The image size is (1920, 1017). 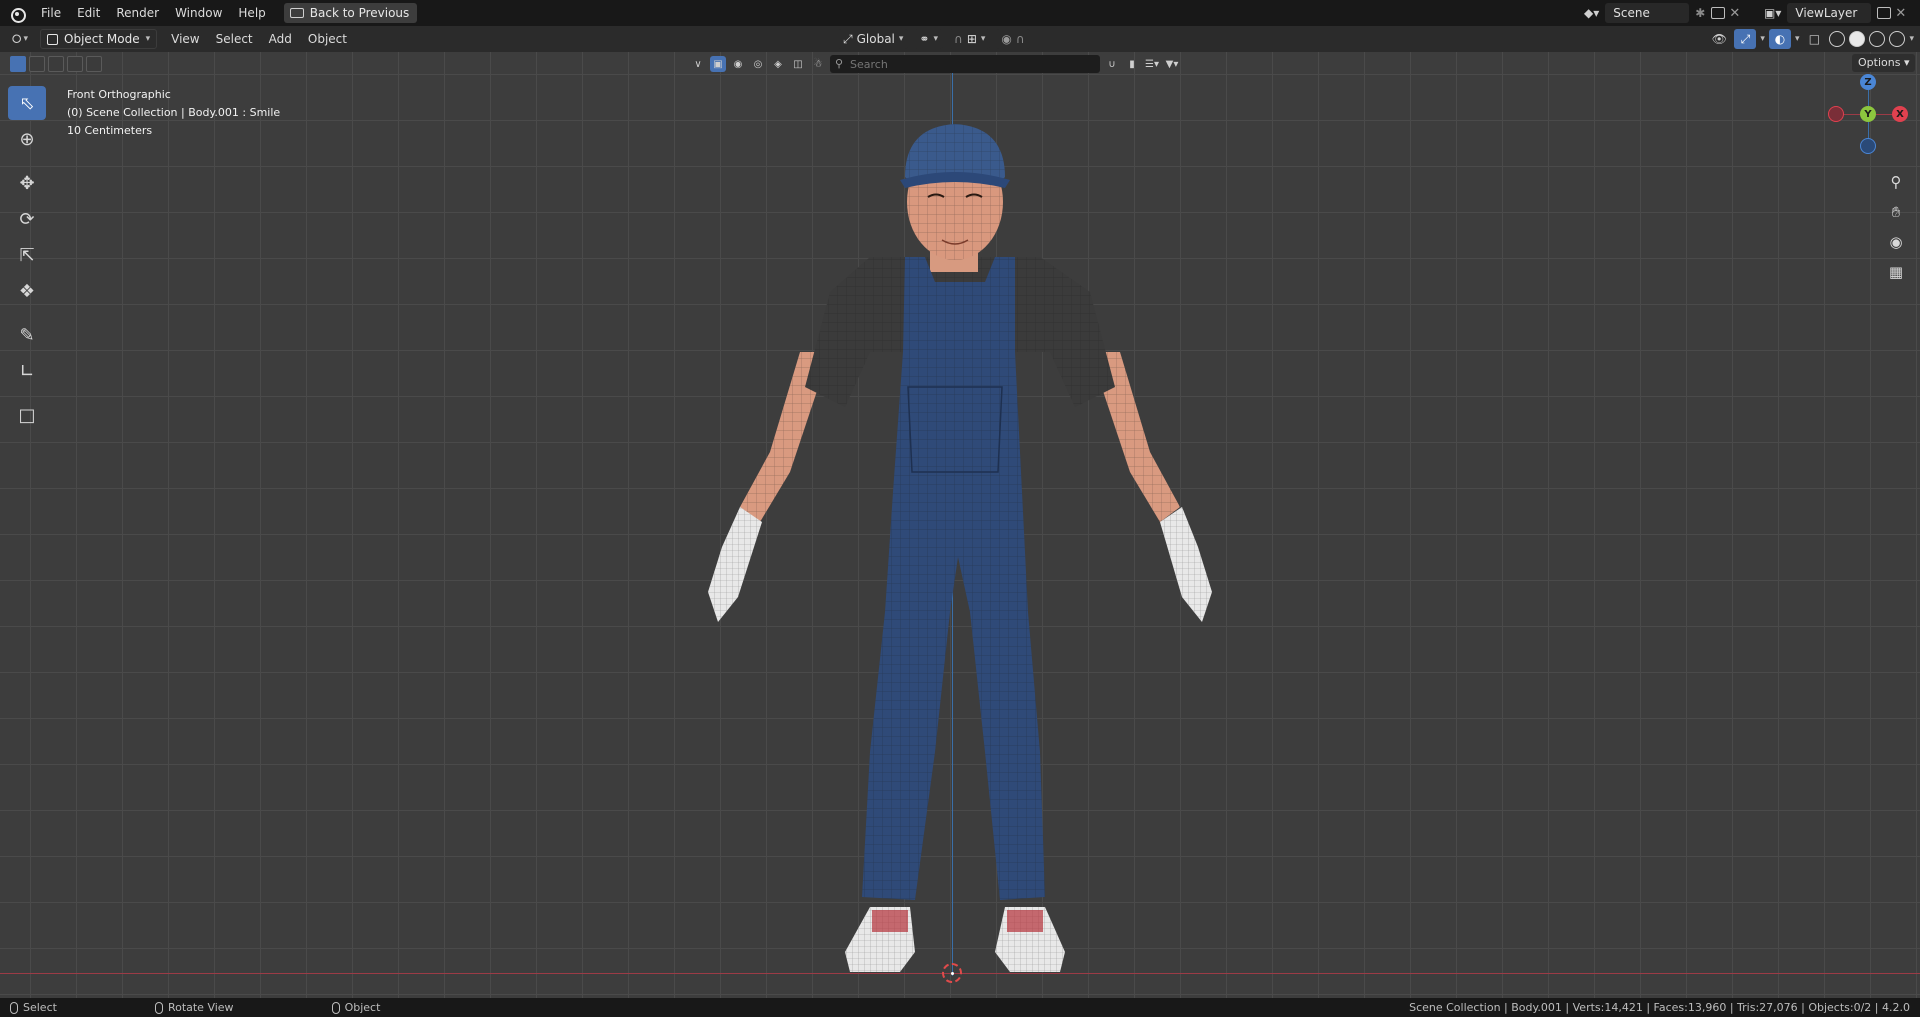 I want to click on scene-icon: ◆▾, so click(x=1591, y=13).